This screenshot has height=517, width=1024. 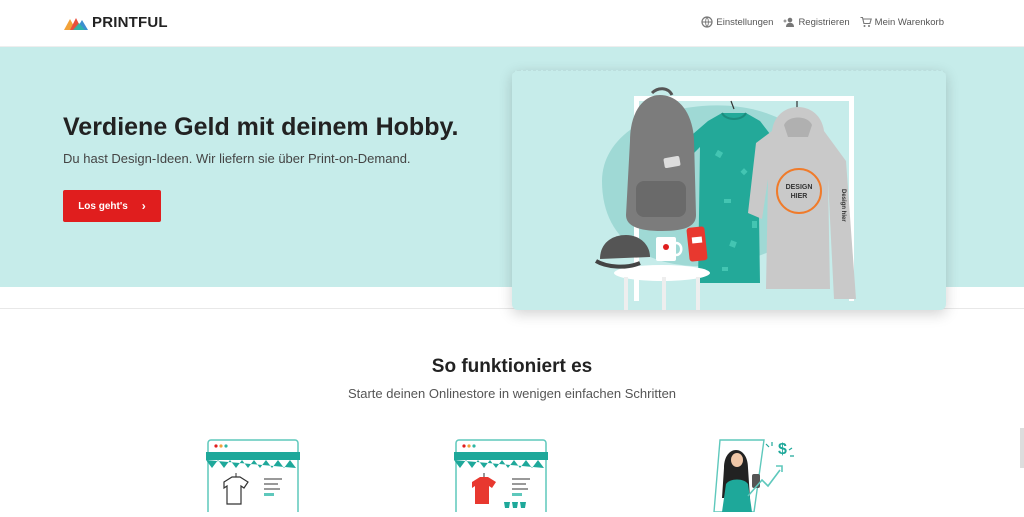 What do you see at coordinates (725, 198) in the screenshot?
I see `product-illustration: DESIGN HIER Design hier` at bounding box center [725, 198].